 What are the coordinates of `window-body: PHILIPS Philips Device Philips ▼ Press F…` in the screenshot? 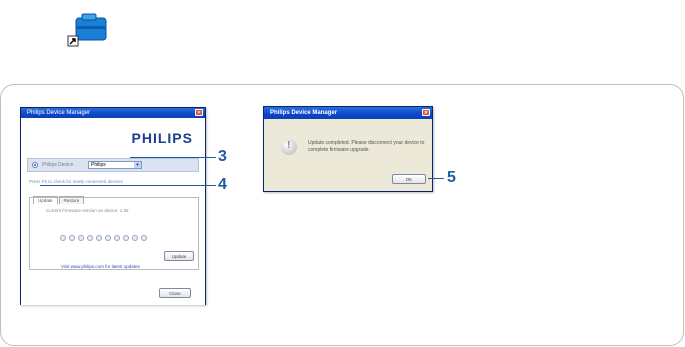 It's located at (113, 211).